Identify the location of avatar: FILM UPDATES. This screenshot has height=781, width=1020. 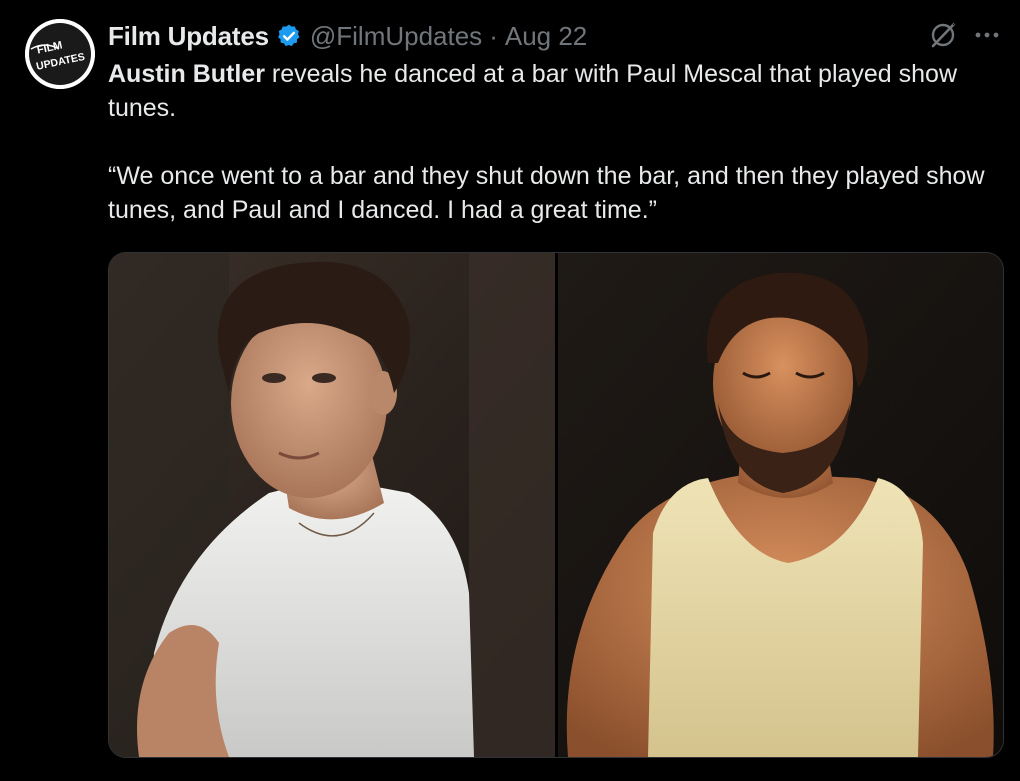
(60, 54).